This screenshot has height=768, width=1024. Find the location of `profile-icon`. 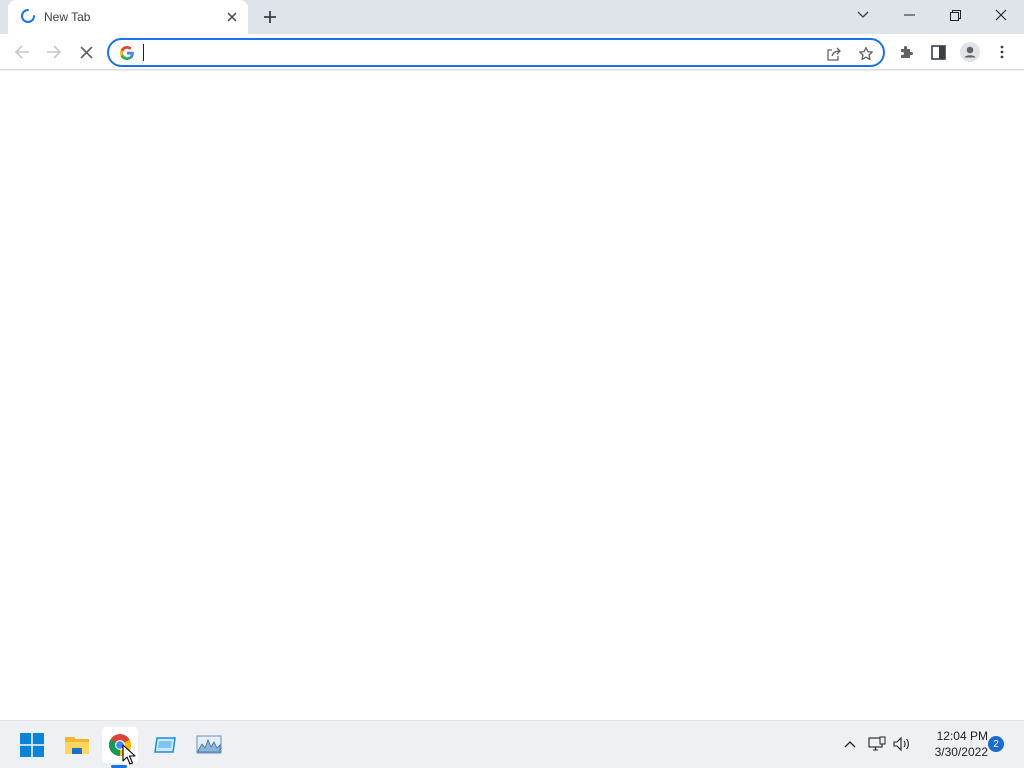

profile-icon is located at coordinates (970, 52).